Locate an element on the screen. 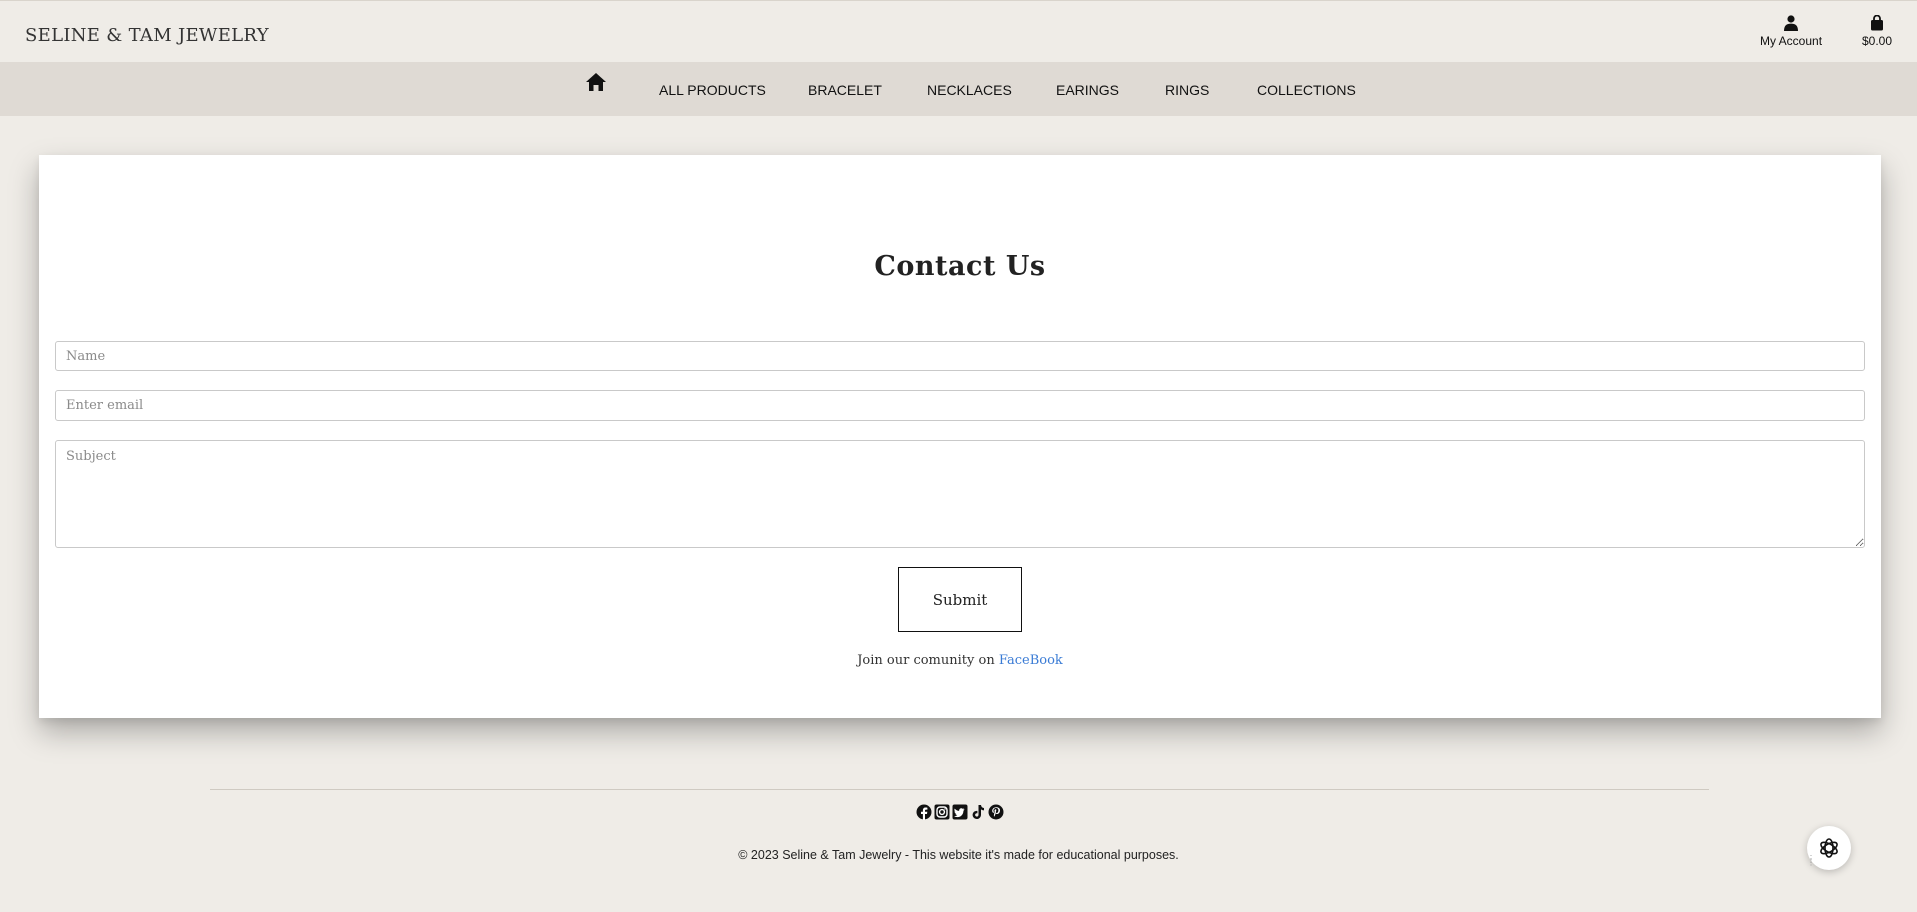 Image resolution: width=1917 pixels, height=912 pixels. nav-bracelet: BRACELET is located at coordinates (845, 90).